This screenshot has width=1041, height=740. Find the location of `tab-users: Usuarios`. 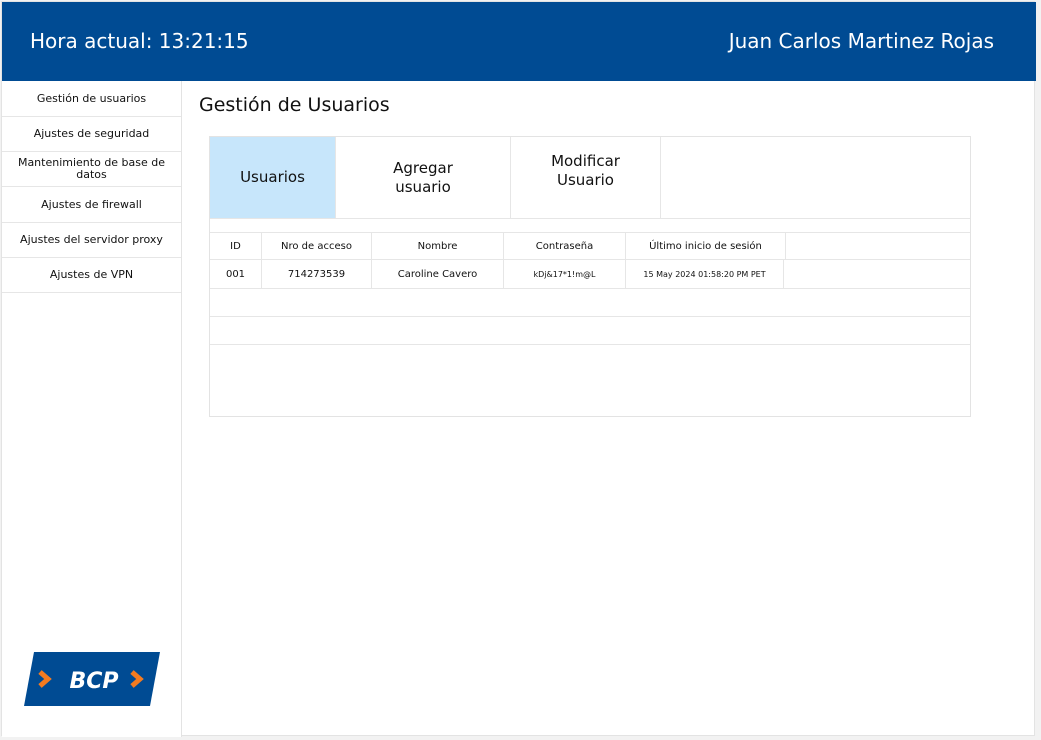

tab-users: Usuarios is located at coordinates (272, 177).